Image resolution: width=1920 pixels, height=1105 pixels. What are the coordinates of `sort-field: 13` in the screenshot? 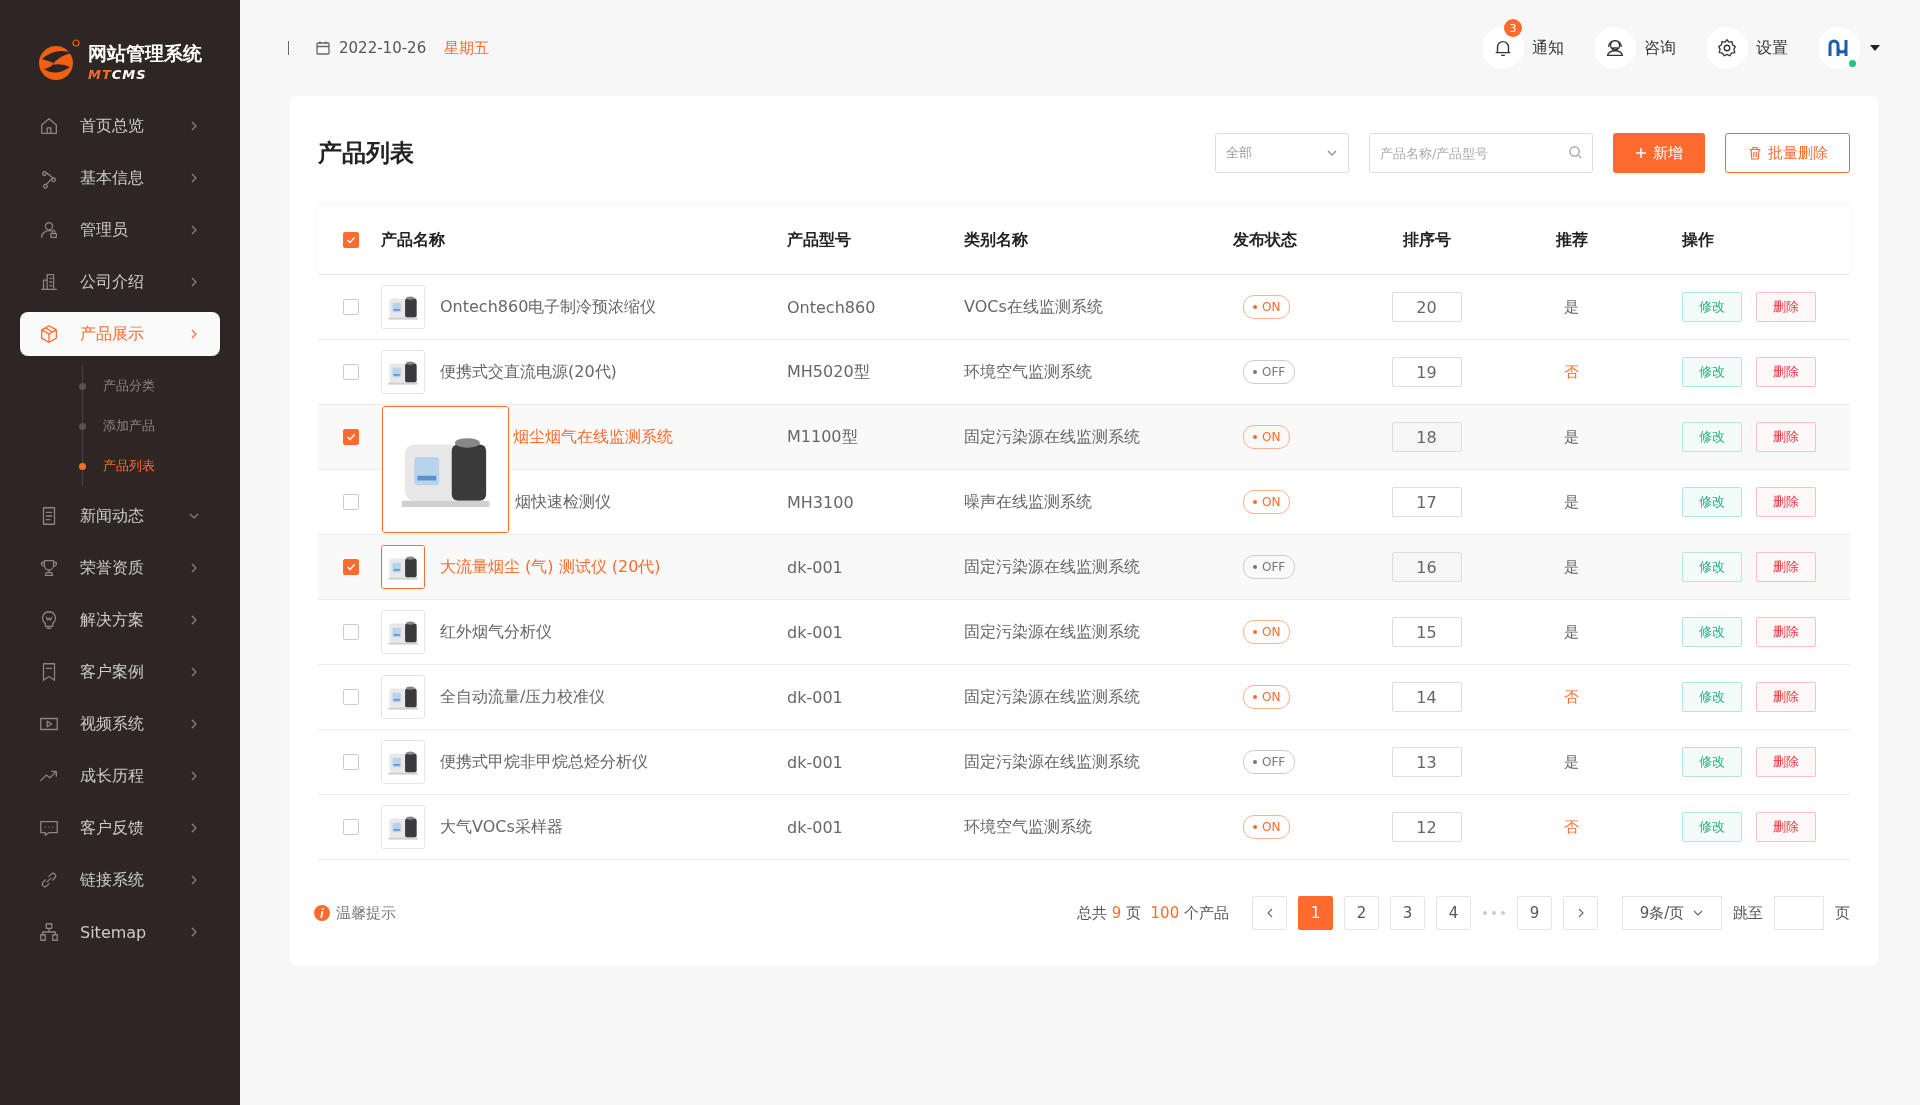 It's located at (1426, 762).